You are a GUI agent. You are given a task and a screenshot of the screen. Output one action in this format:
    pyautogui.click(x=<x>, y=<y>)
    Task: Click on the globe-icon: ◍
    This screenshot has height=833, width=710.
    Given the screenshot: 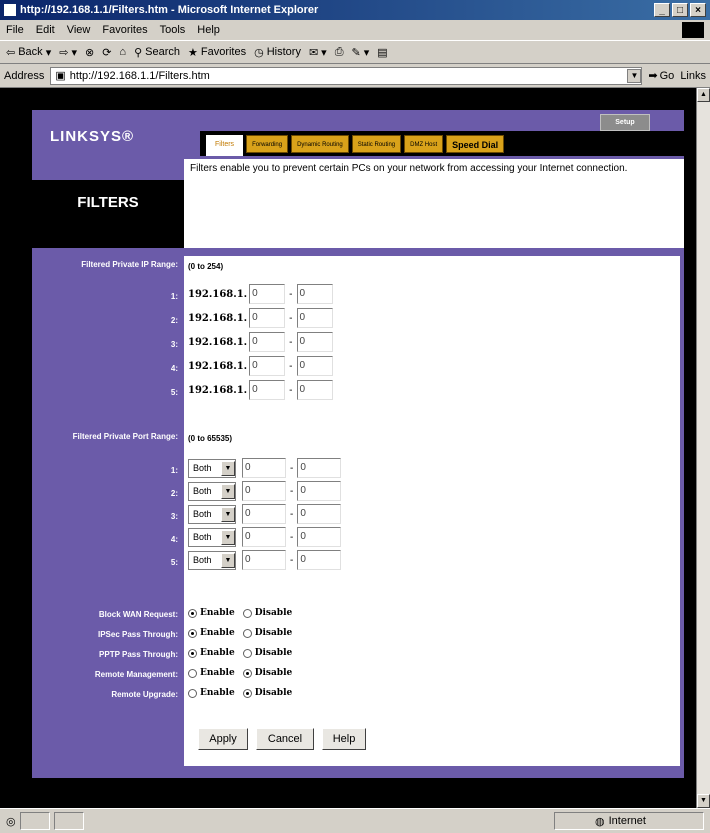 What is the action you would take?
    pyautogui.click(x=600, y=821)
    